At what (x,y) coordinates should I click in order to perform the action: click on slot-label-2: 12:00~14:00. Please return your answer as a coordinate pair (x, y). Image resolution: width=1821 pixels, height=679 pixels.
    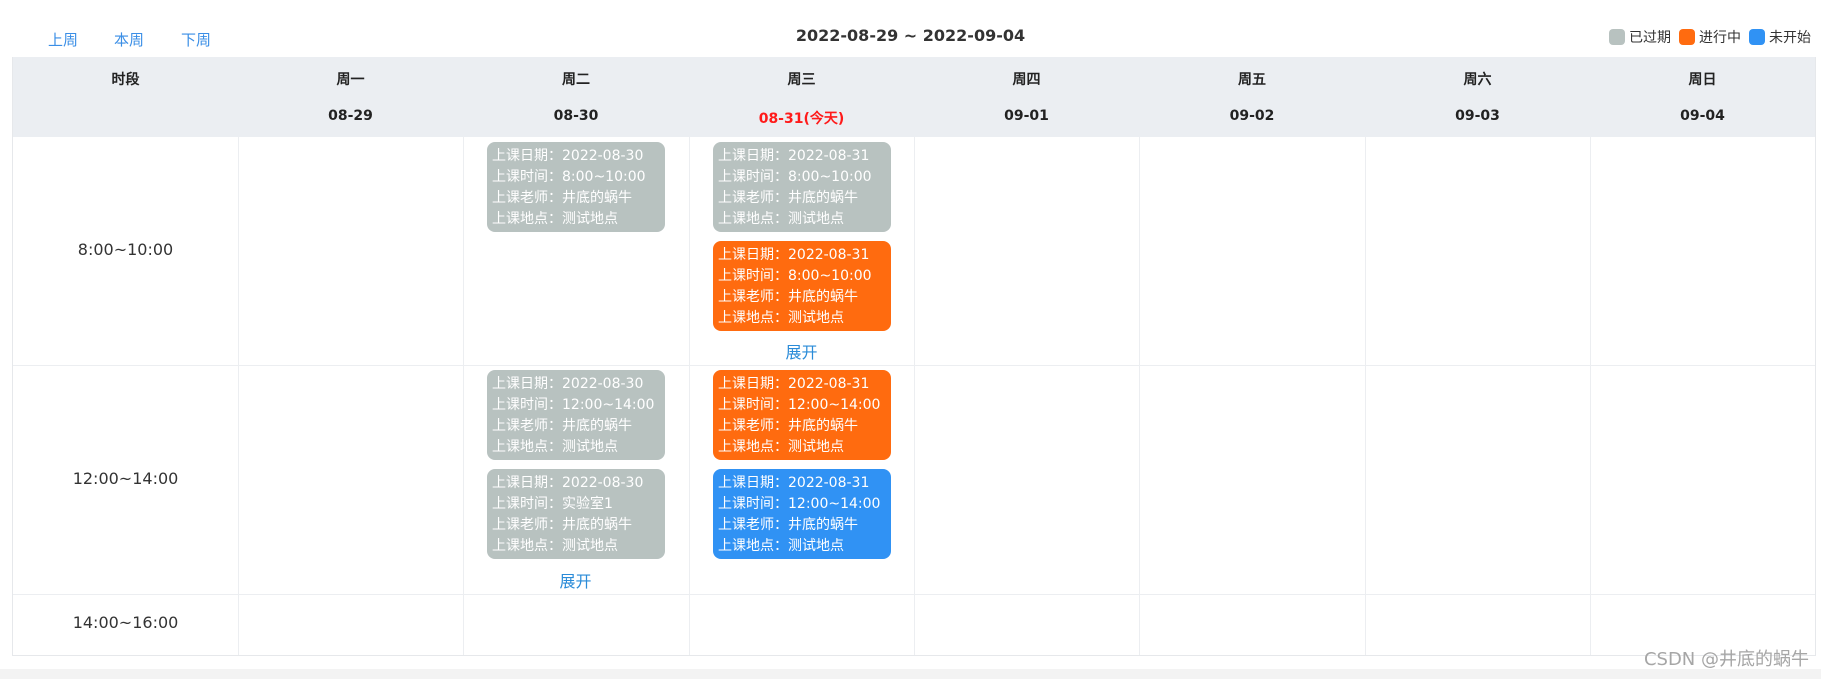
    Looking at the image, I should click on (125, 478).